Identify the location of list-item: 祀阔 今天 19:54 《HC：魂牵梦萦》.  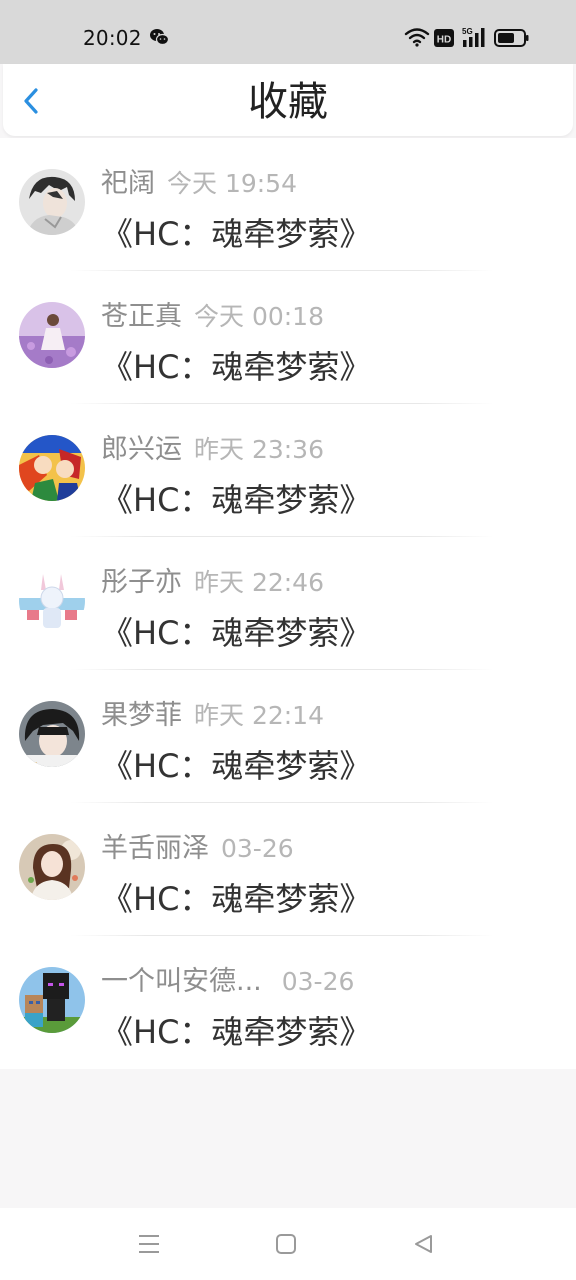
(288, 204).